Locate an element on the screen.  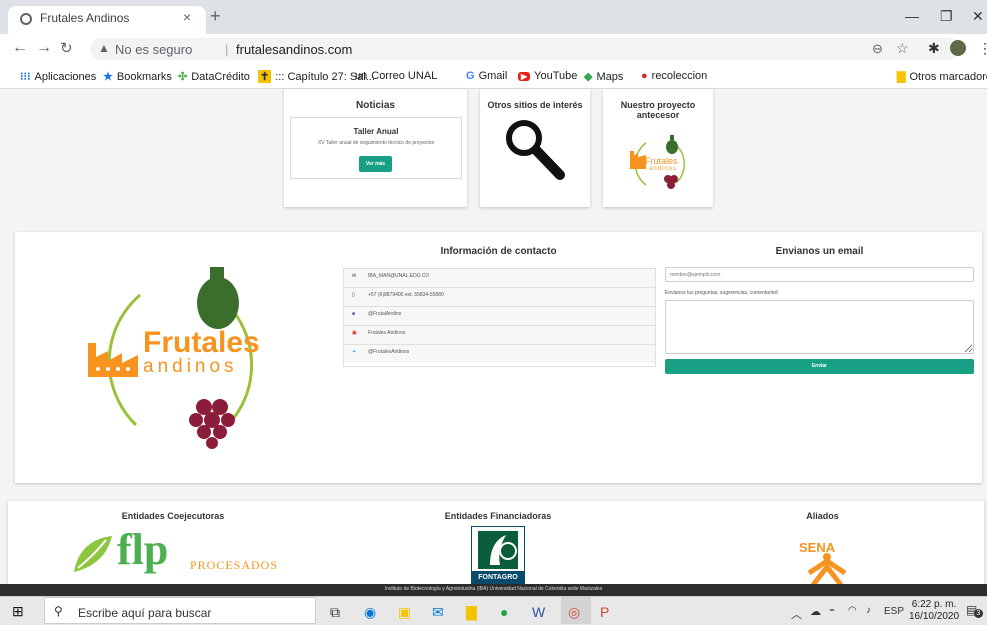
datacredito-icon: ✣ is located at coordinates (183, 77).